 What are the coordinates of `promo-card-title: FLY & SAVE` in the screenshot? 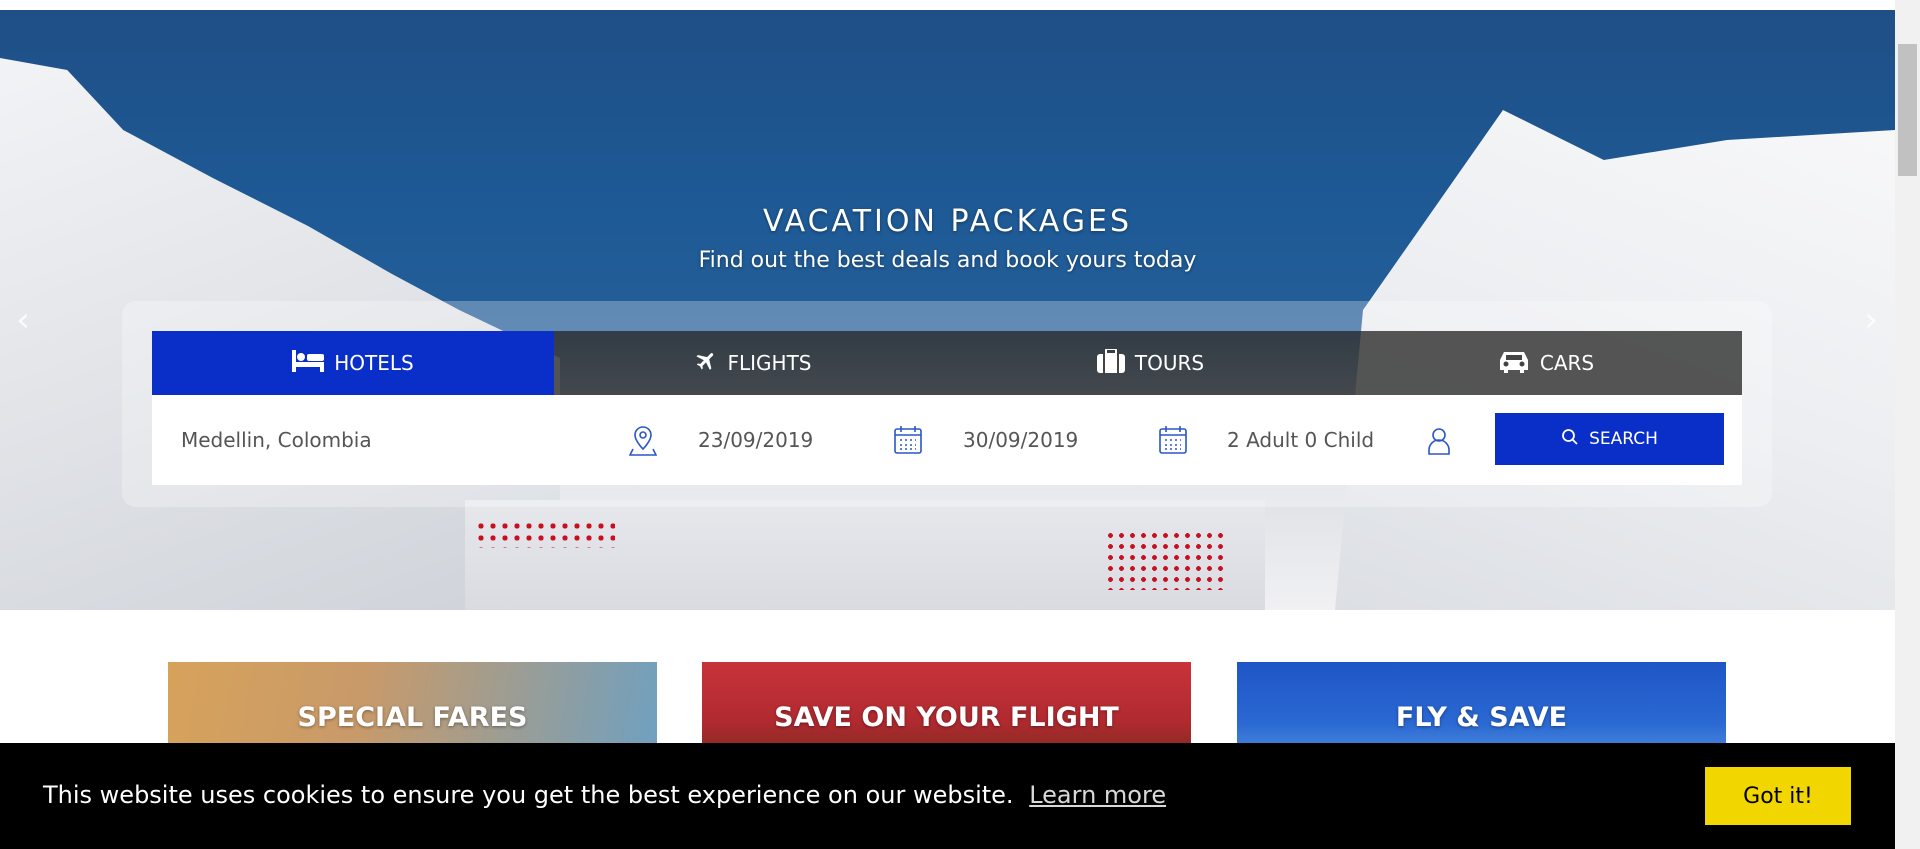 It's located at (1481, 717).